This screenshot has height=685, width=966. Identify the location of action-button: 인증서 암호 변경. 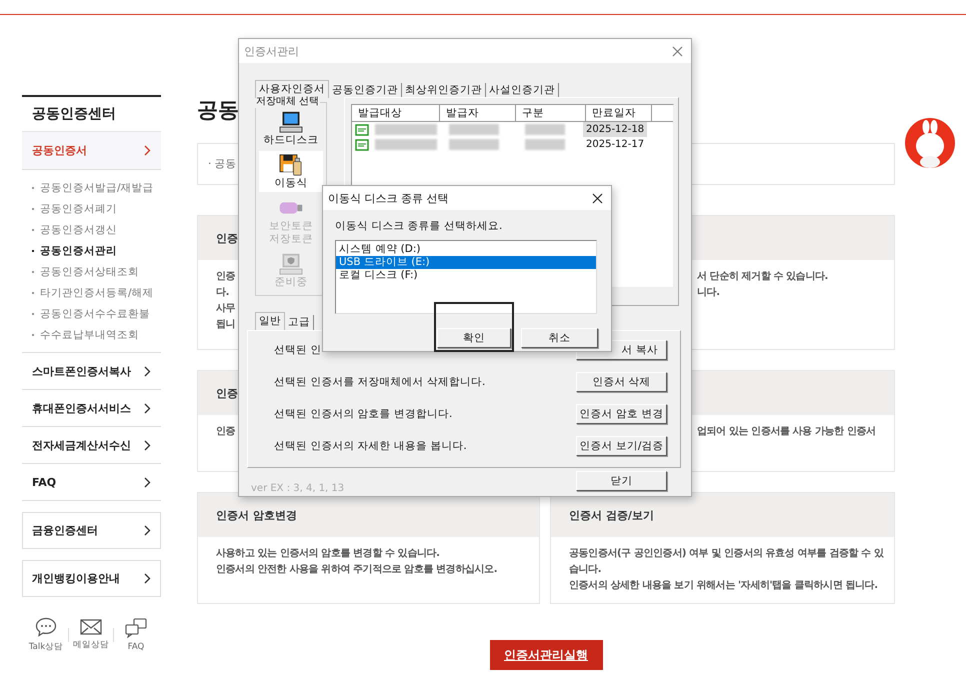
(621, 414).